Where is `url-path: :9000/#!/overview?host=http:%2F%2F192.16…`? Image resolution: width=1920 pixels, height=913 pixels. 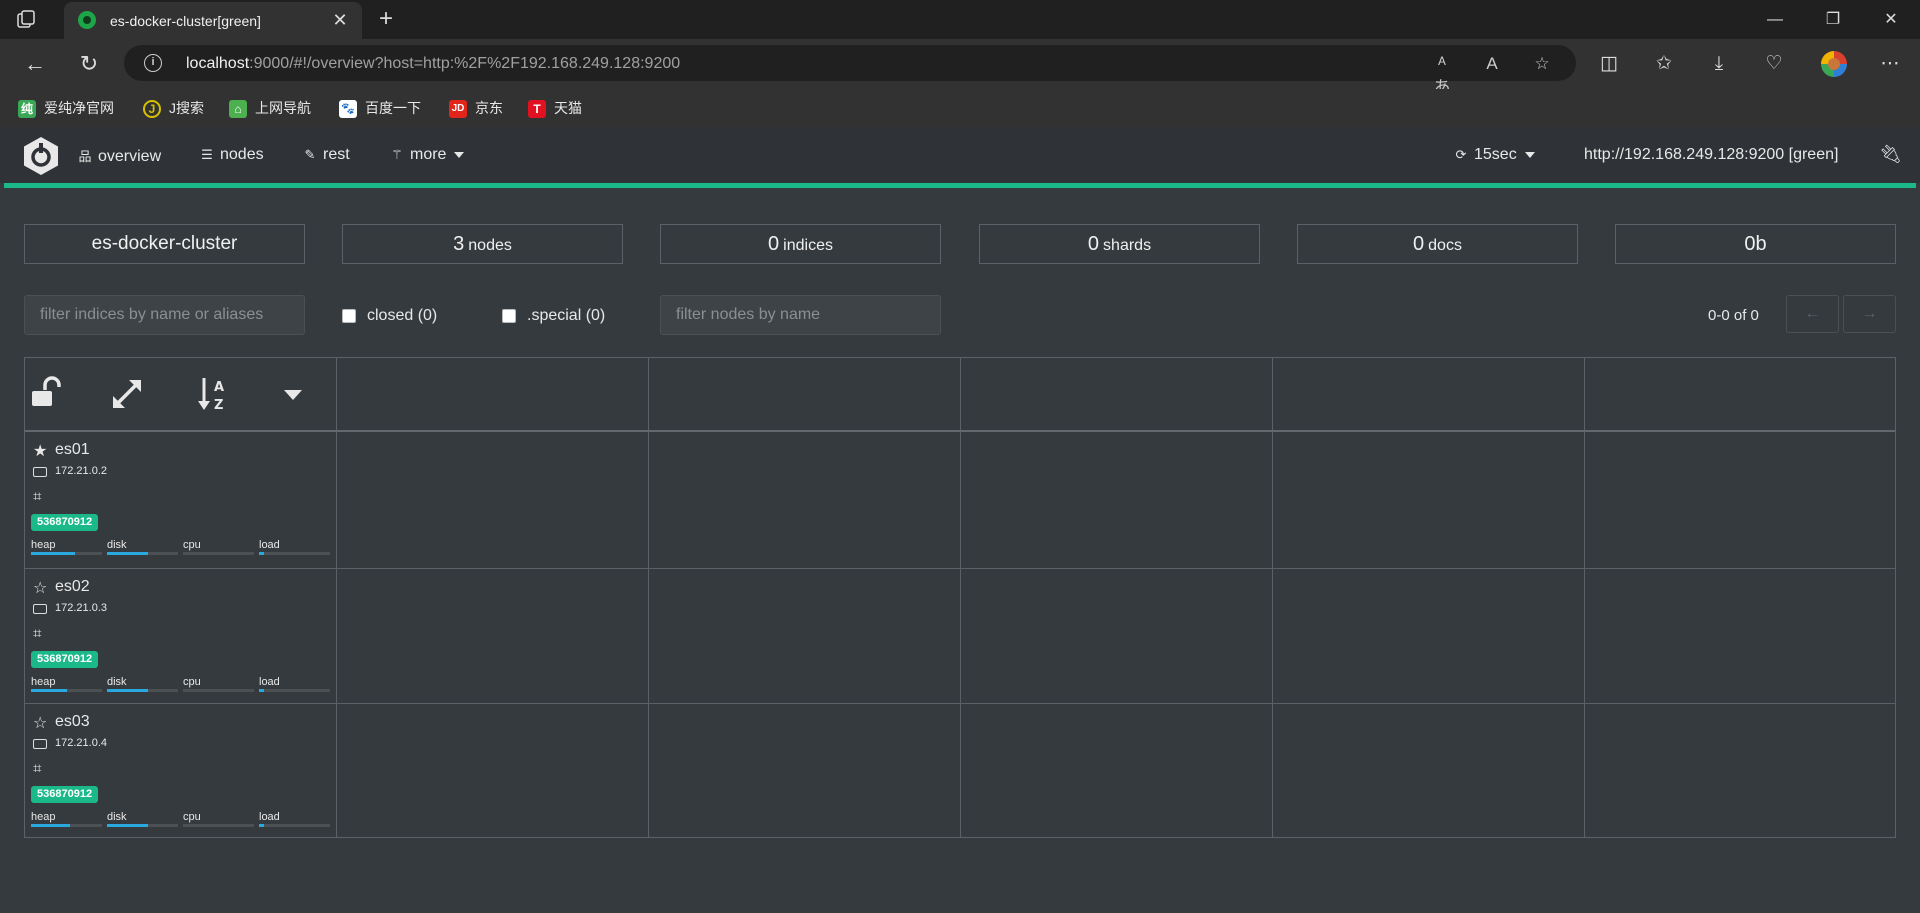 url-path: :9000/#!/overview?host=http:%2F%2F192.16… is located at coordinates (465, 63).